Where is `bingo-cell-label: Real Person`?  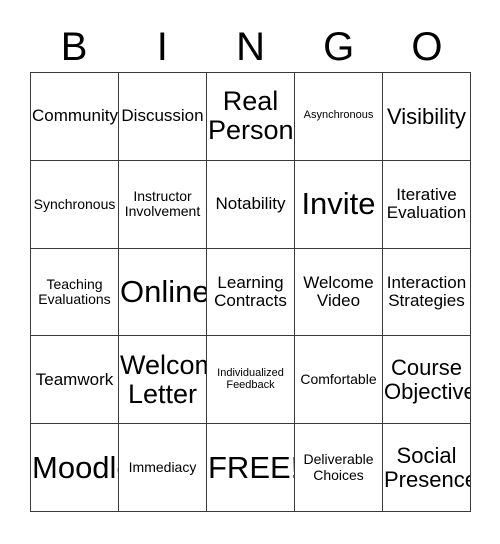
bingo-cell-label: Real Person is located at coordinates (251, 116).